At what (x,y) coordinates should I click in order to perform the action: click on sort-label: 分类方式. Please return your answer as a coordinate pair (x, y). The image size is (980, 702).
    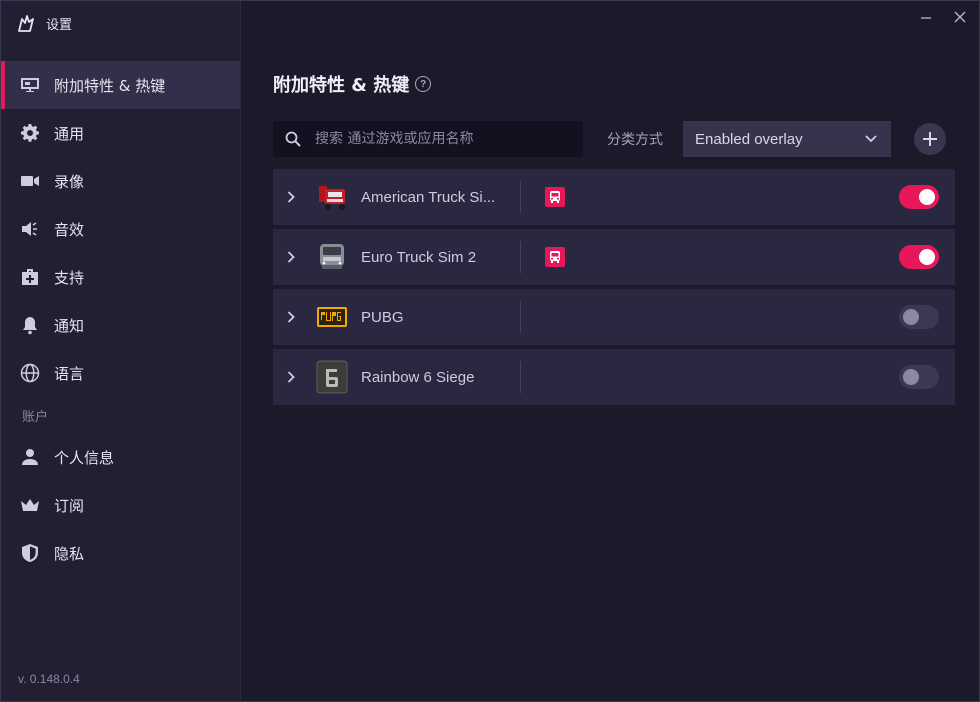
    Looking at the image, I should click on (635, 140).